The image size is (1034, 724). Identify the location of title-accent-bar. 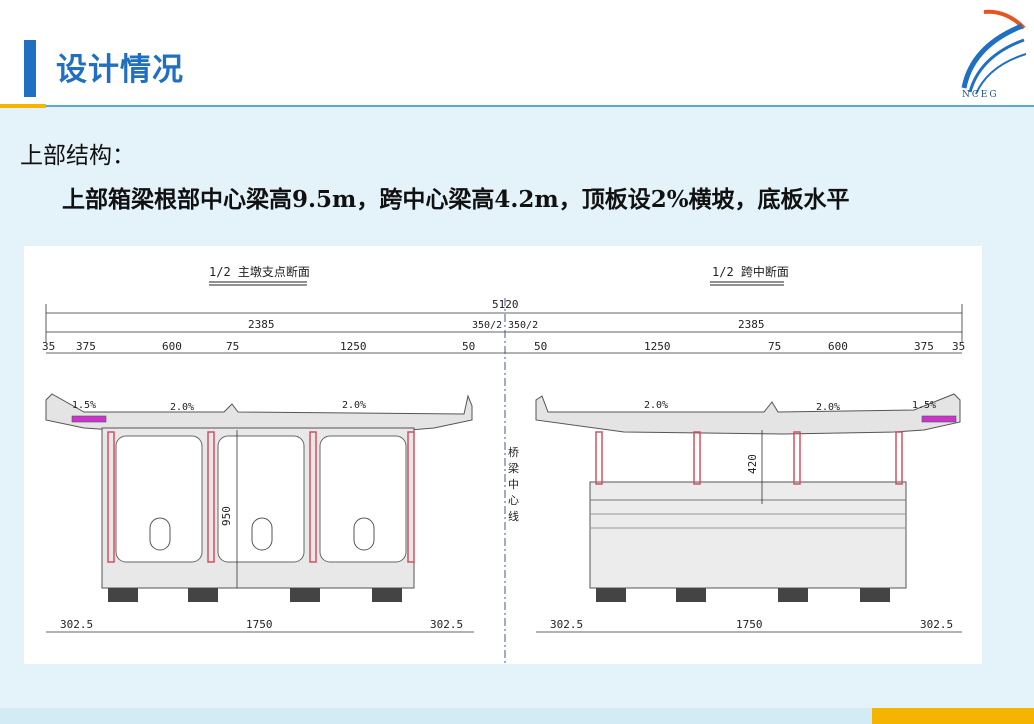
(30, 68).